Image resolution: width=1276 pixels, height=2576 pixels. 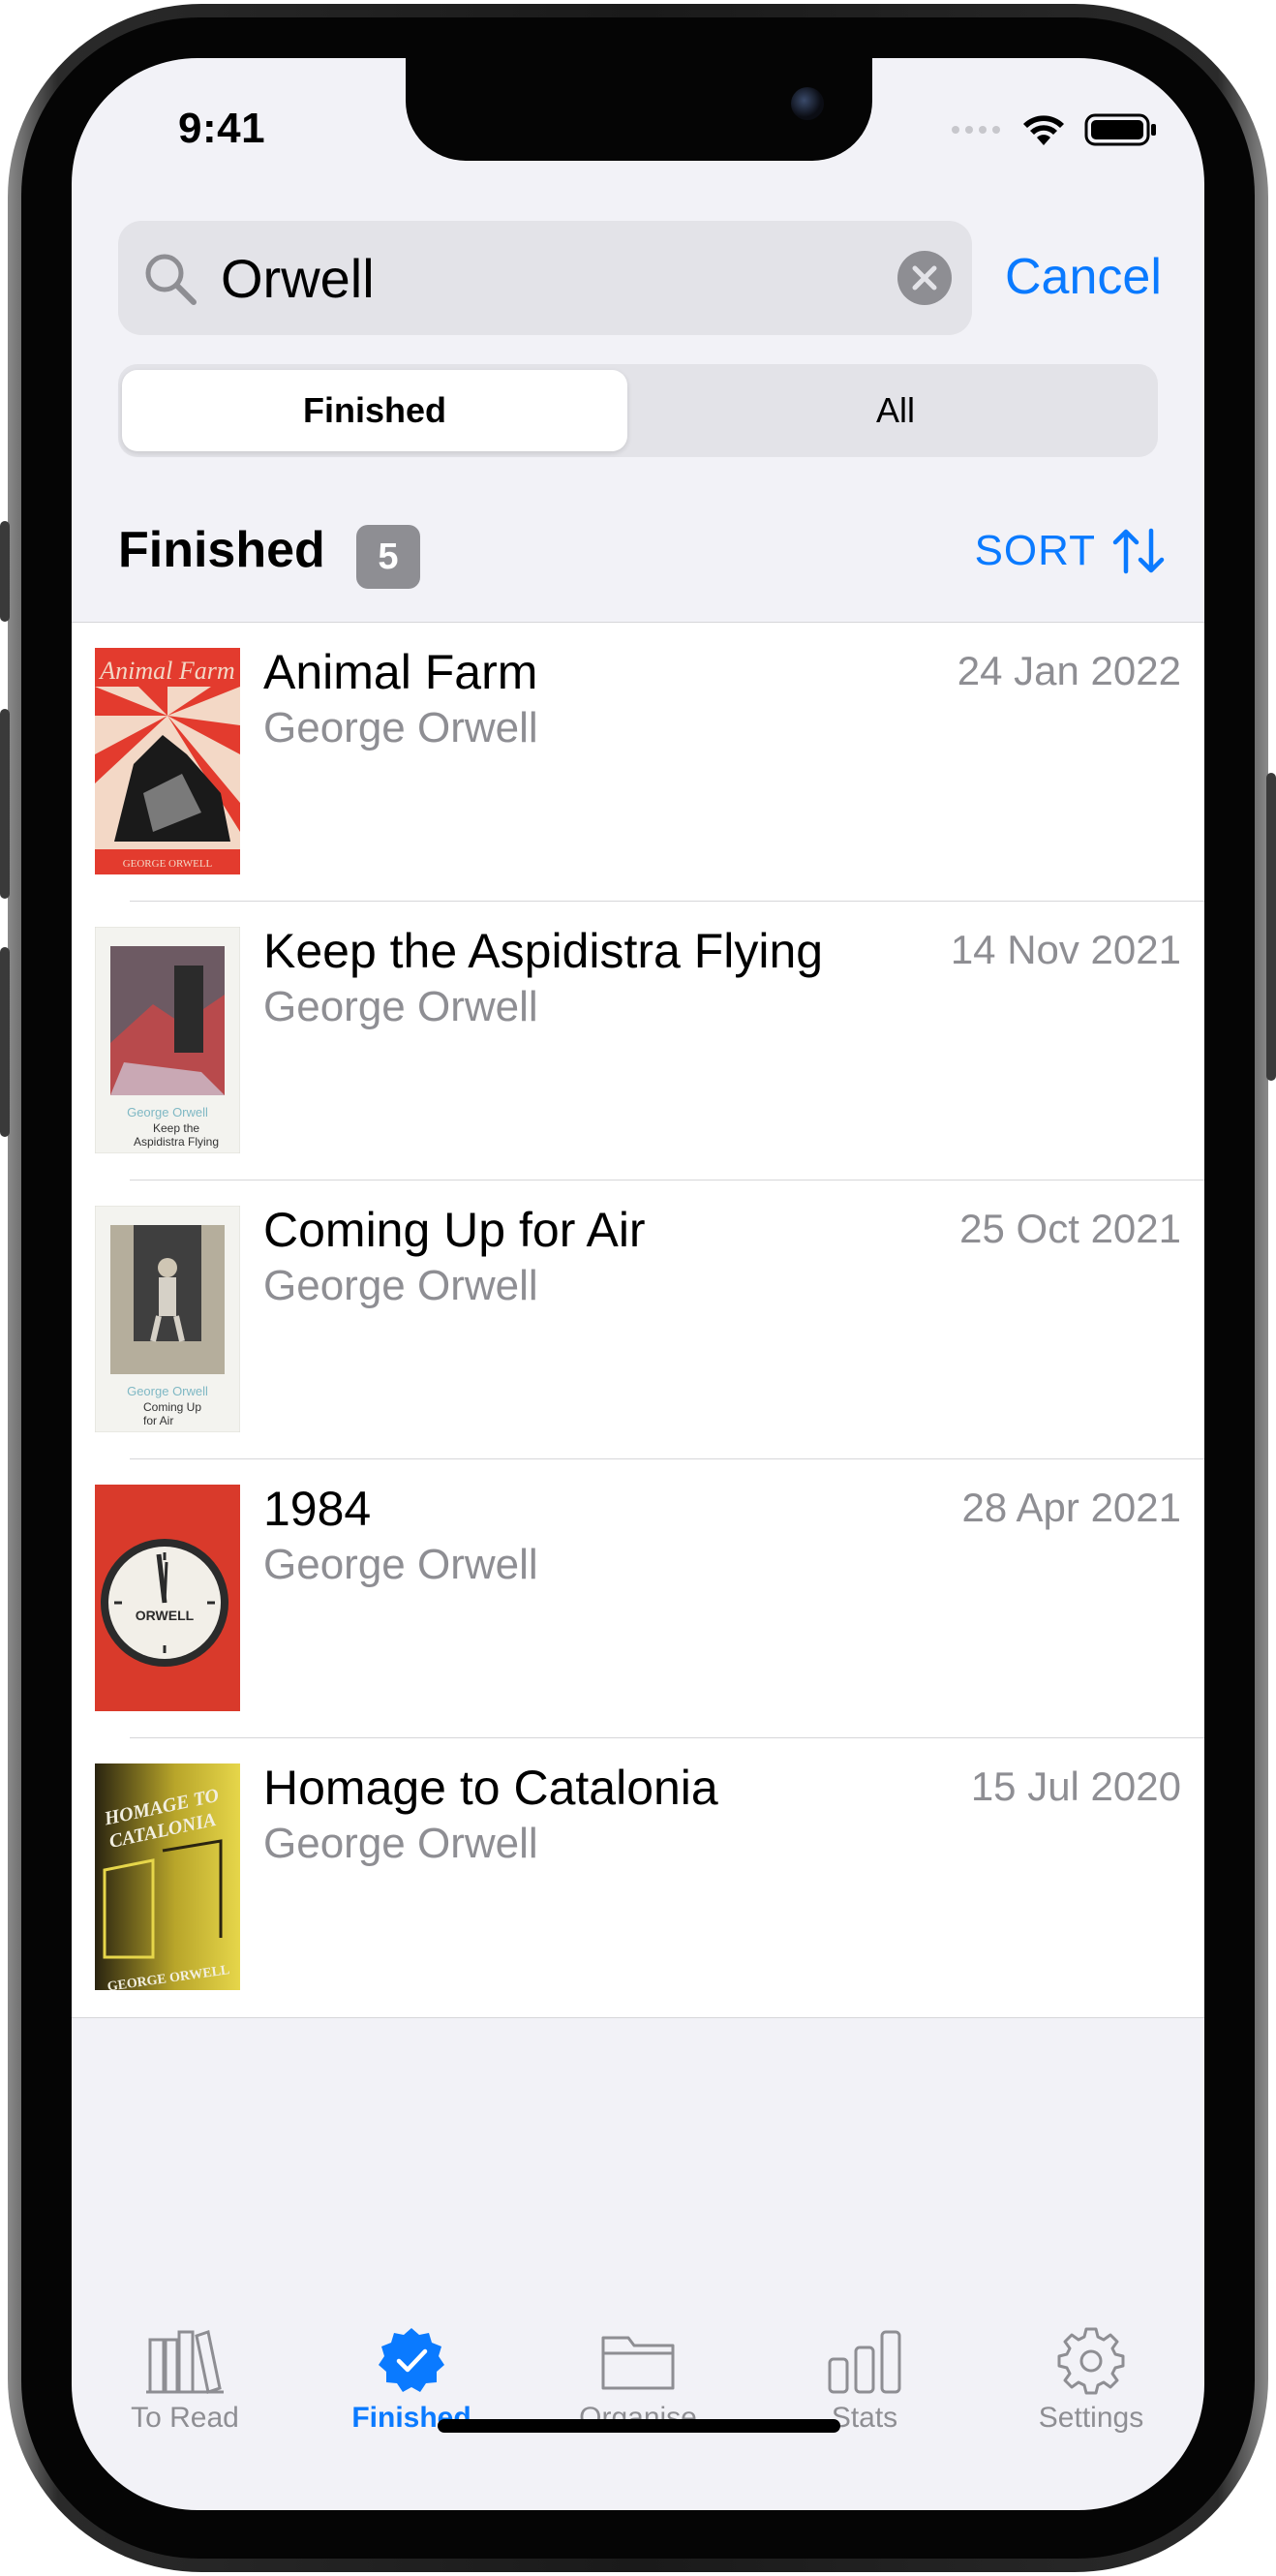 I want to click on book-cover: George Orwell Keep the Aspidistra Flying, so click(x=167, y=1040).